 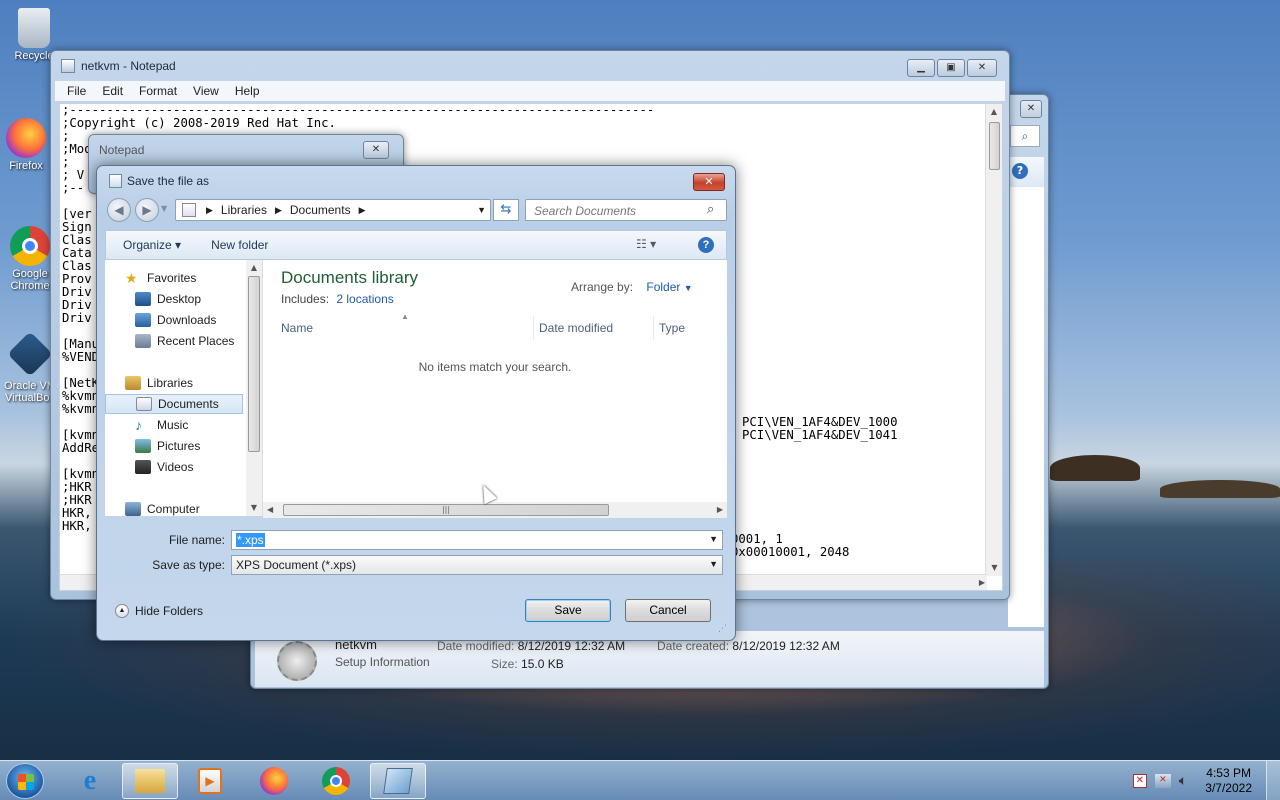 I want to click on save-type-select: XPS Document (*.xps) ▼, so click(x=477, y=565).